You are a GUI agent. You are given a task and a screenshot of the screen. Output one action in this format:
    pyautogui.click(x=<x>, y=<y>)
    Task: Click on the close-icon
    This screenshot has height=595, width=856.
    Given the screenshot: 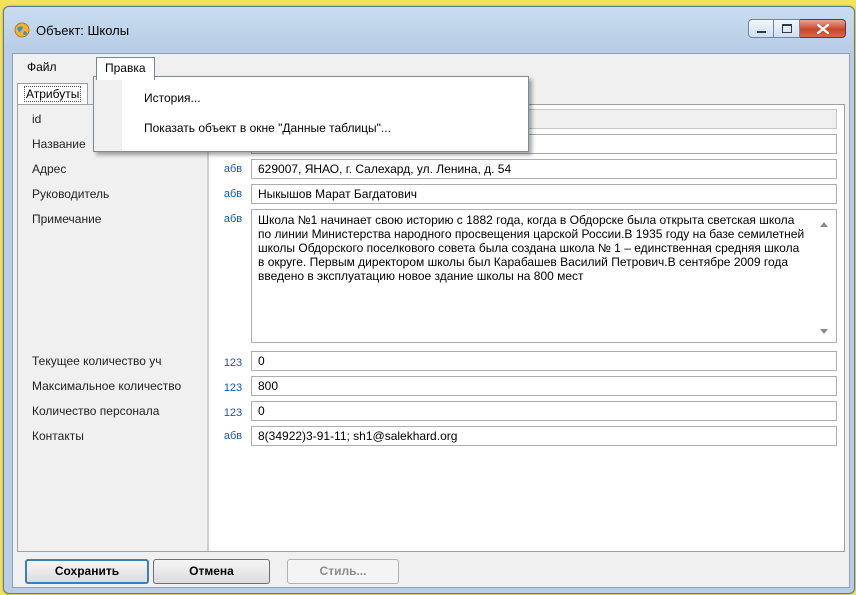 What is the action you would take?
    pyautogui.click(x=822, y=28)
    